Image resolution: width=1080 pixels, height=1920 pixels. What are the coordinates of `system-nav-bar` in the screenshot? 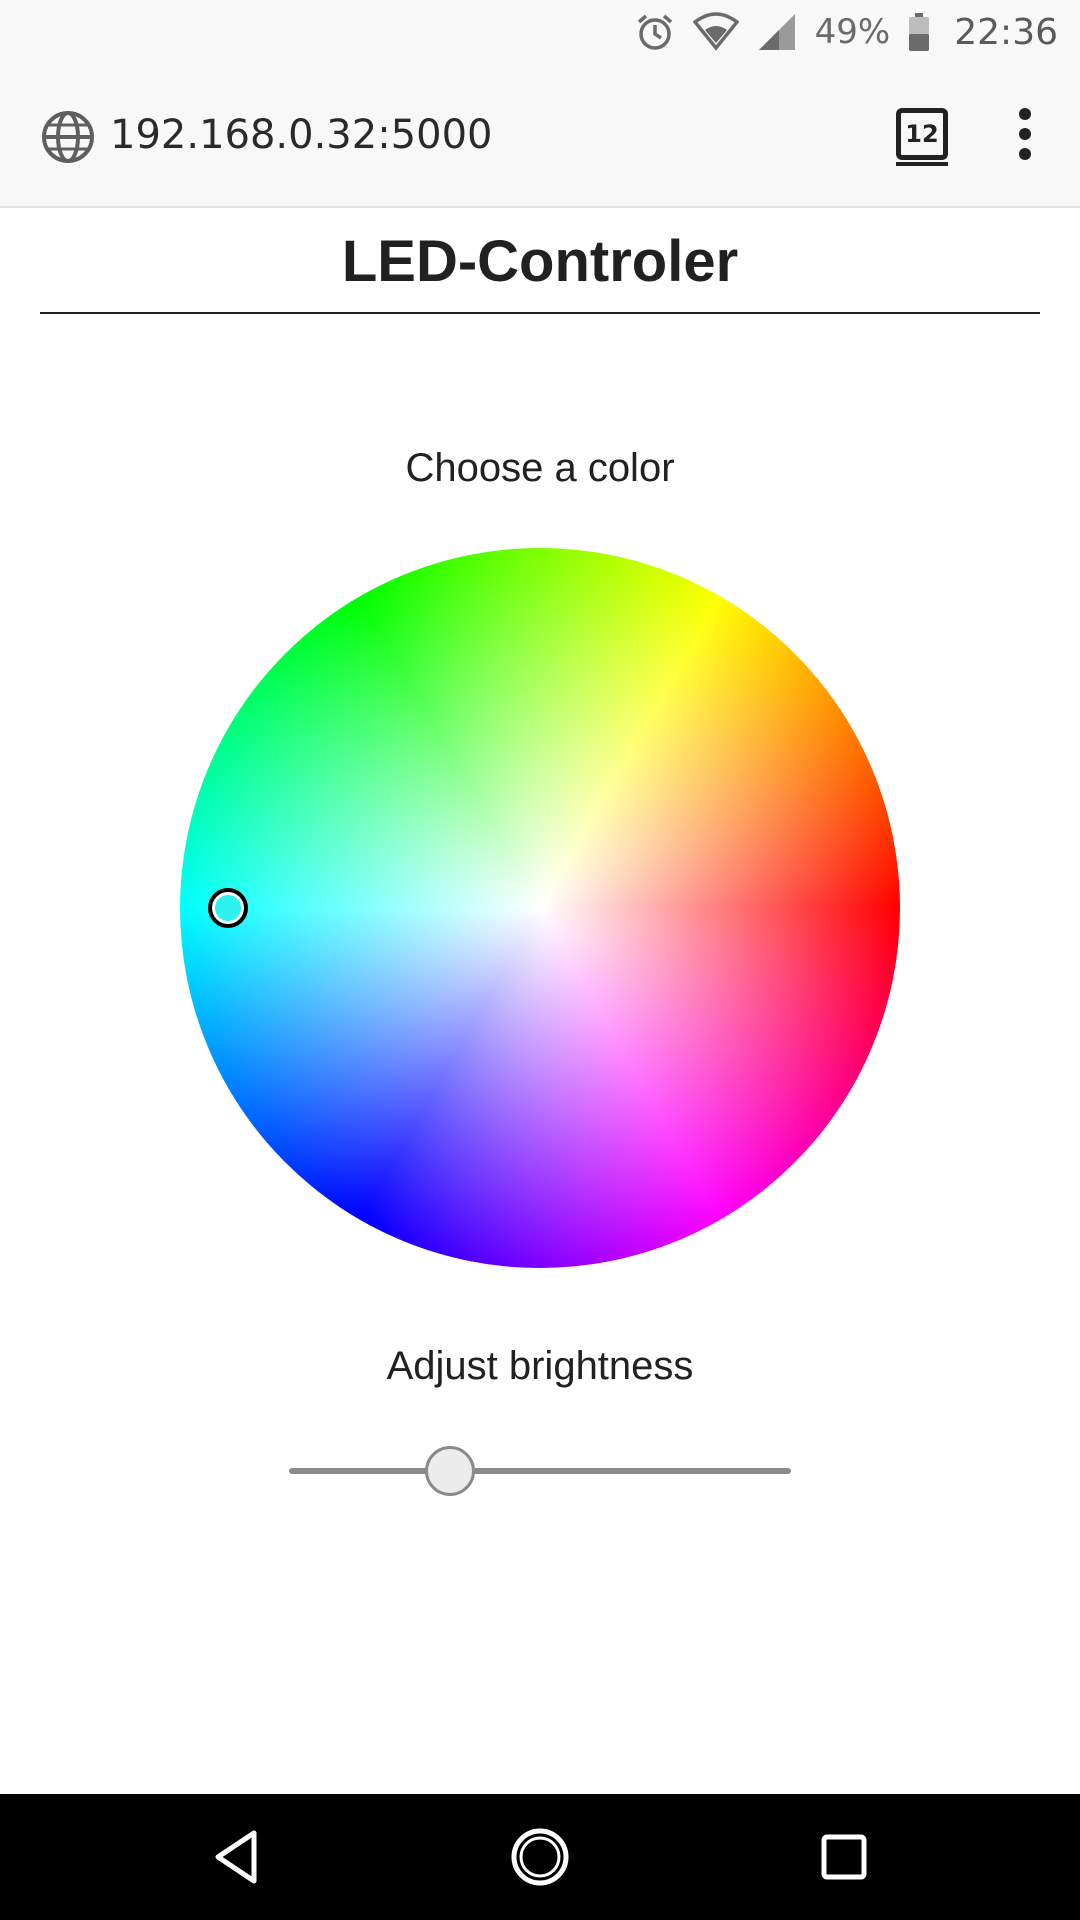 It's located at (540, 1857).